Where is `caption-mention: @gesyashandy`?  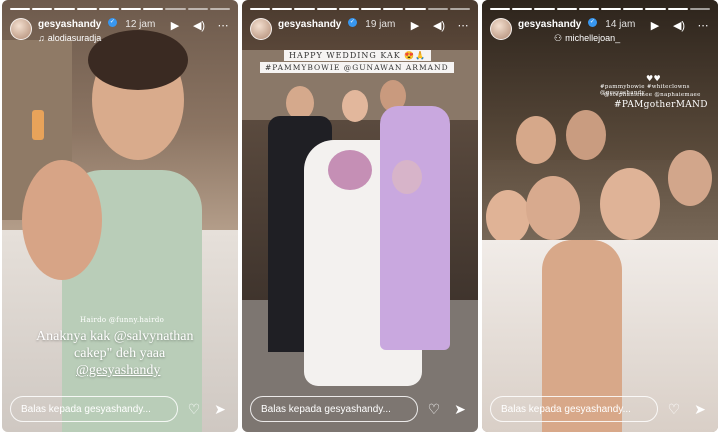
caption-mention: @gesyashandy is located at coordinates (118, 370).